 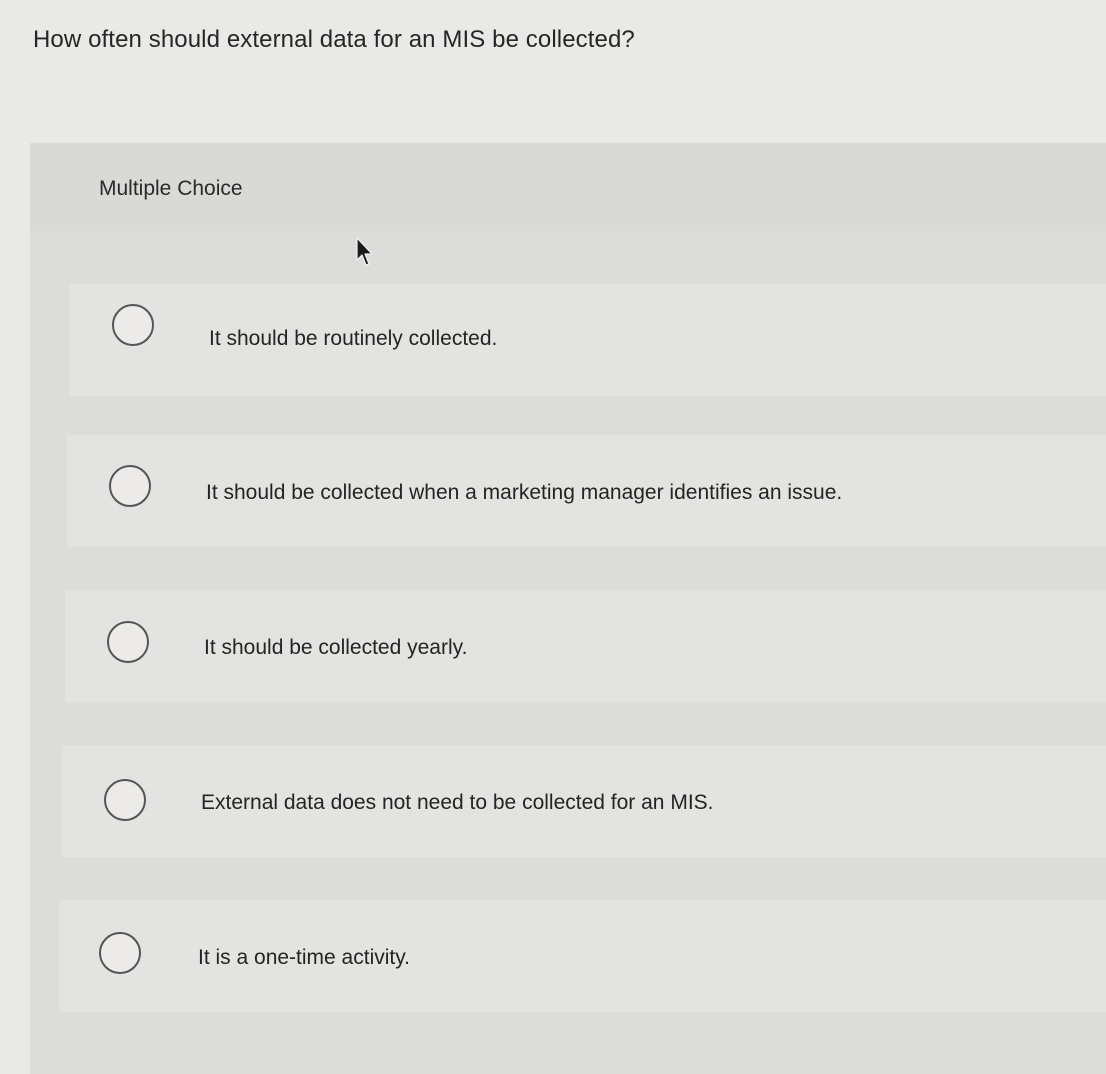 What do you see at coordinates (304, 957) in the screenshot?
I see `answer-option-label-5: It is a one-time activity.` at bounding box center [304, 957].